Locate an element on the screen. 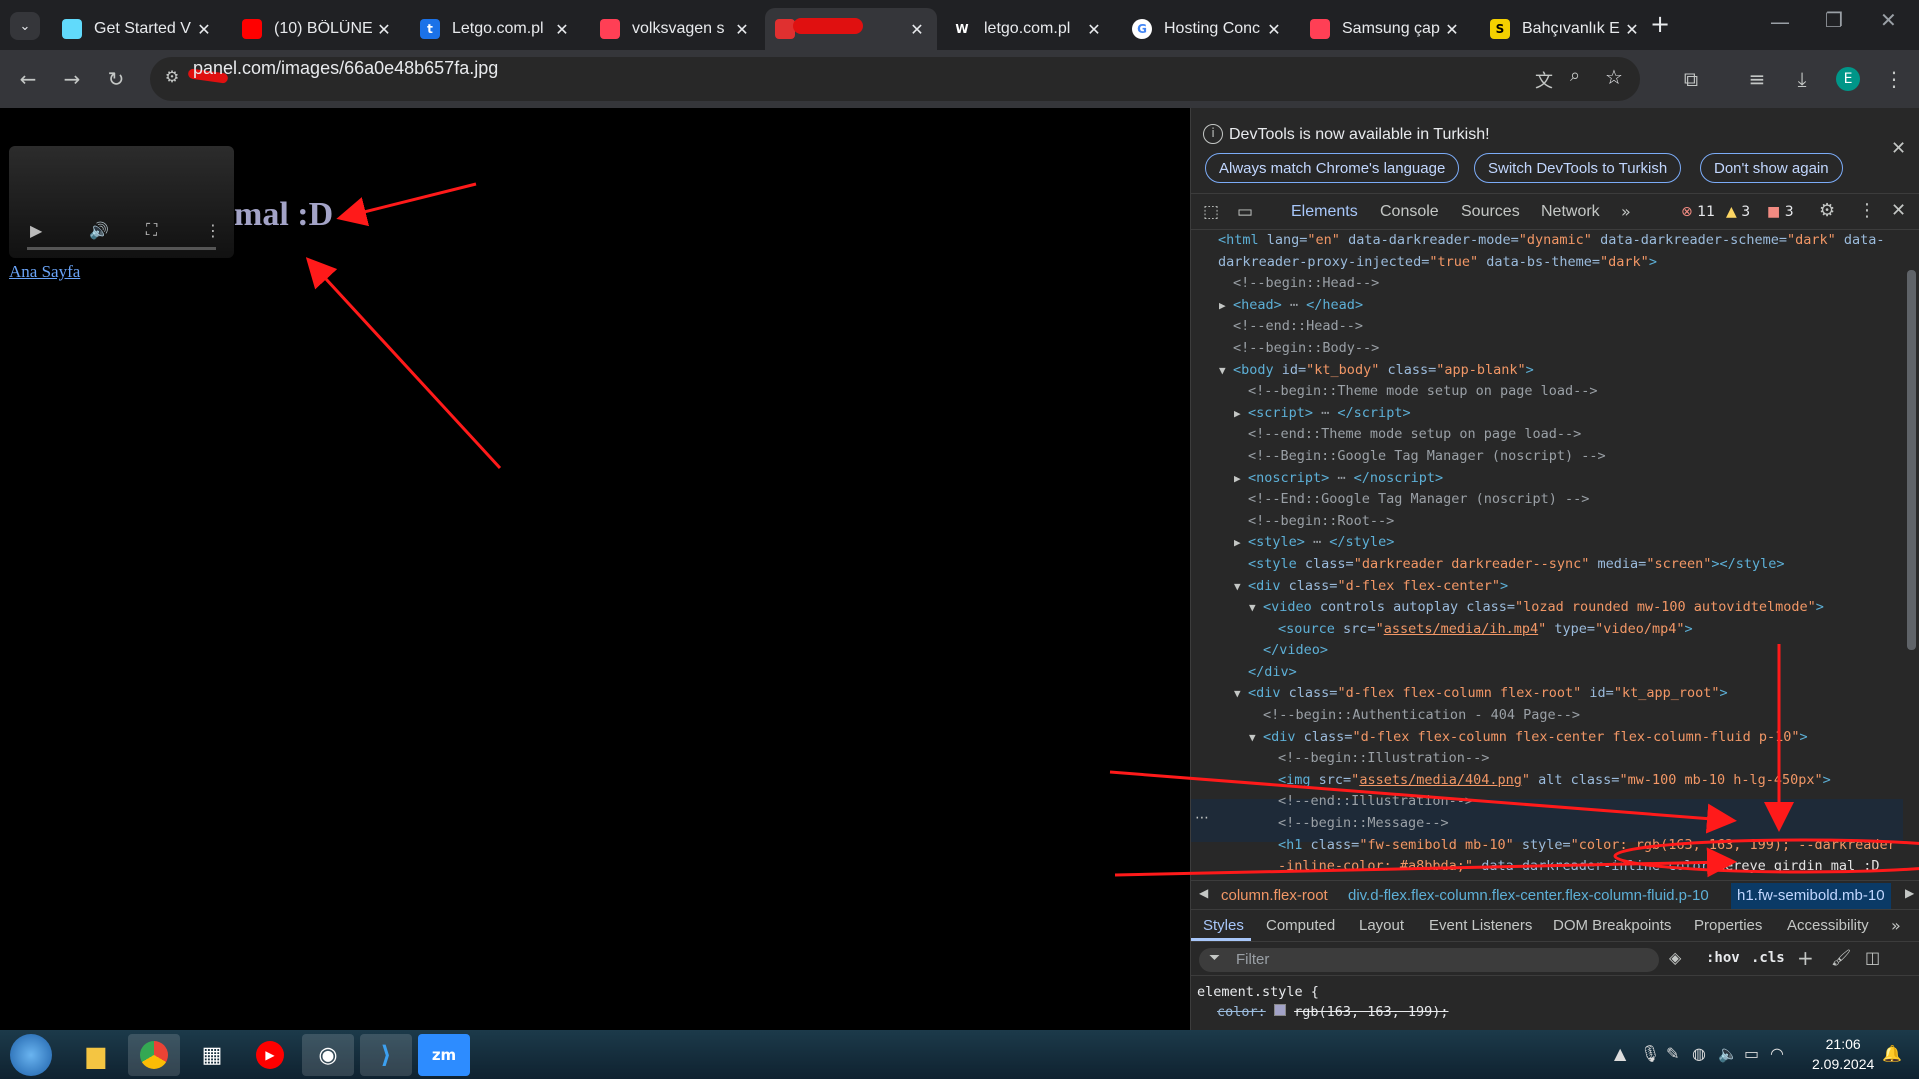 This screenshot has width=1919, height=1079. hov-toggle: :hov is located at coordinates (1723, 958).